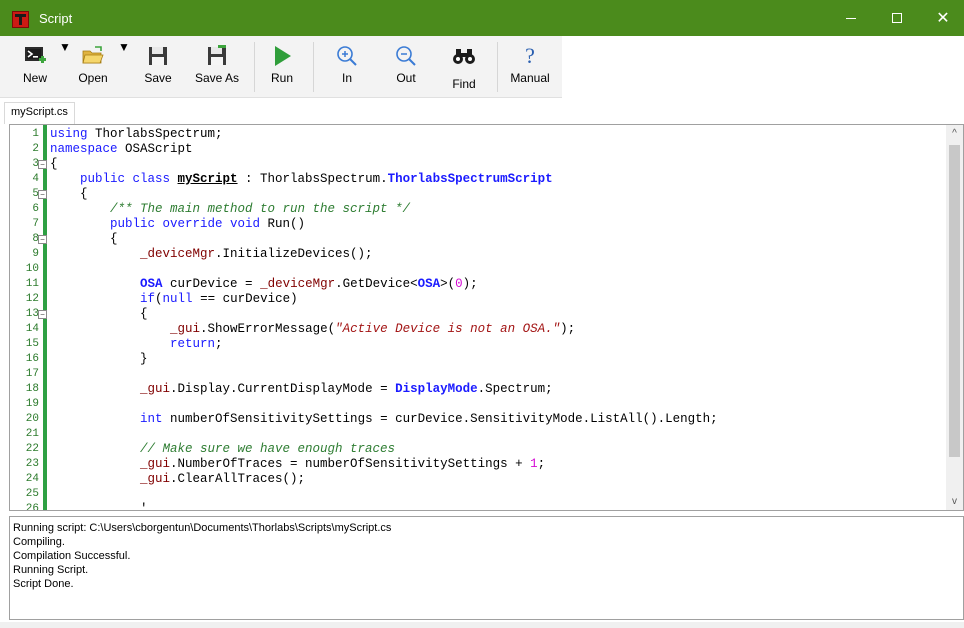 The height and width of the screenshot is (628, 964). I want to click on line-number: 24, so click(32, 479).